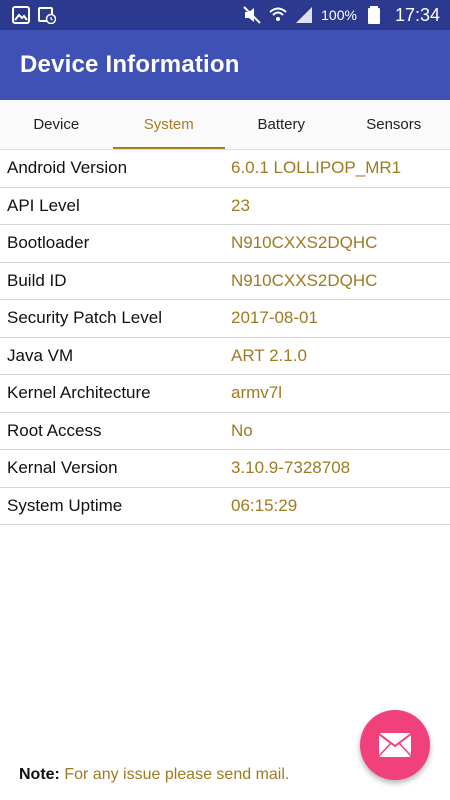  What do you see at coordinates (34, 15) in the screenshot?
I see `status-bar-left` at bounding box center [34, 15].